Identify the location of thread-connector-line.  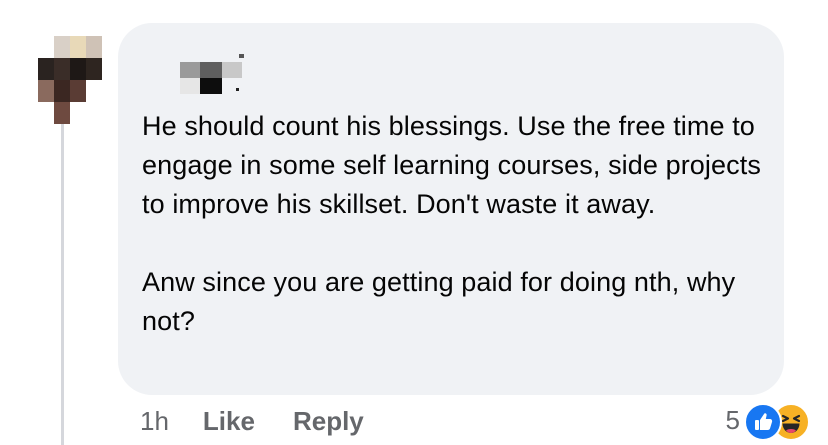
(62, 284).